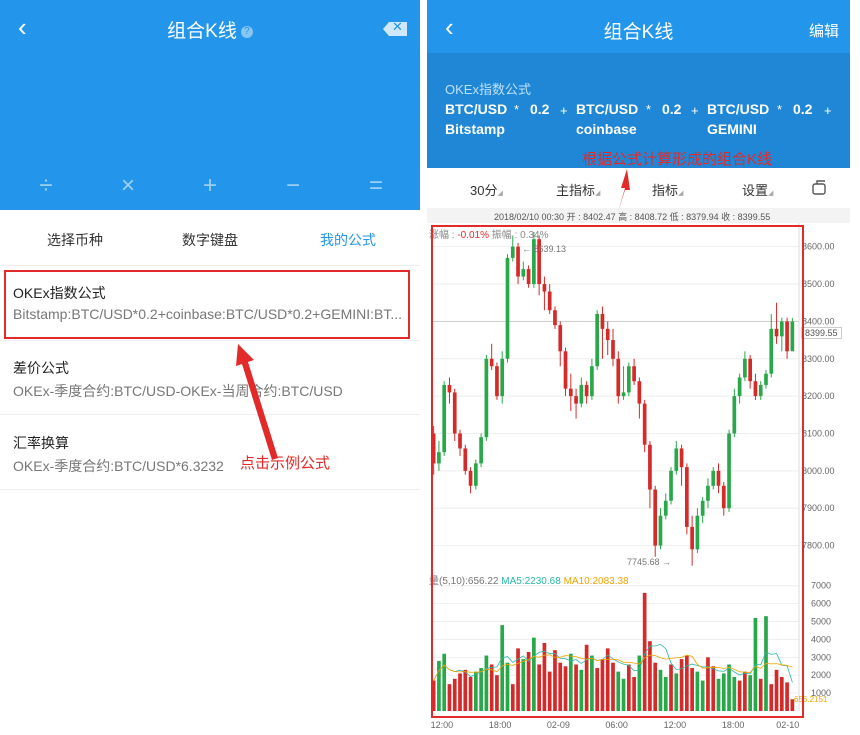  Describe the element at coordinates (210, 105) in the screenshot. I see `formula-input-area: ‹ 组合K线? ✕ ÷ × + − =` at that location.